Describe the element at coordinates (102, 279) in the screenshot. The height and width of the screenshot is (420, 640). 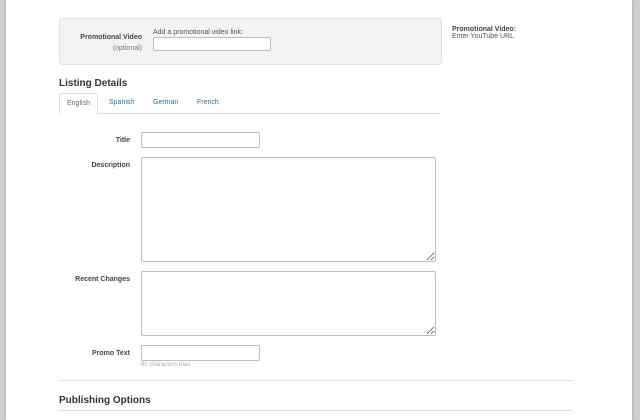
I see `recent-changes-label: Recent Changes` at that location.